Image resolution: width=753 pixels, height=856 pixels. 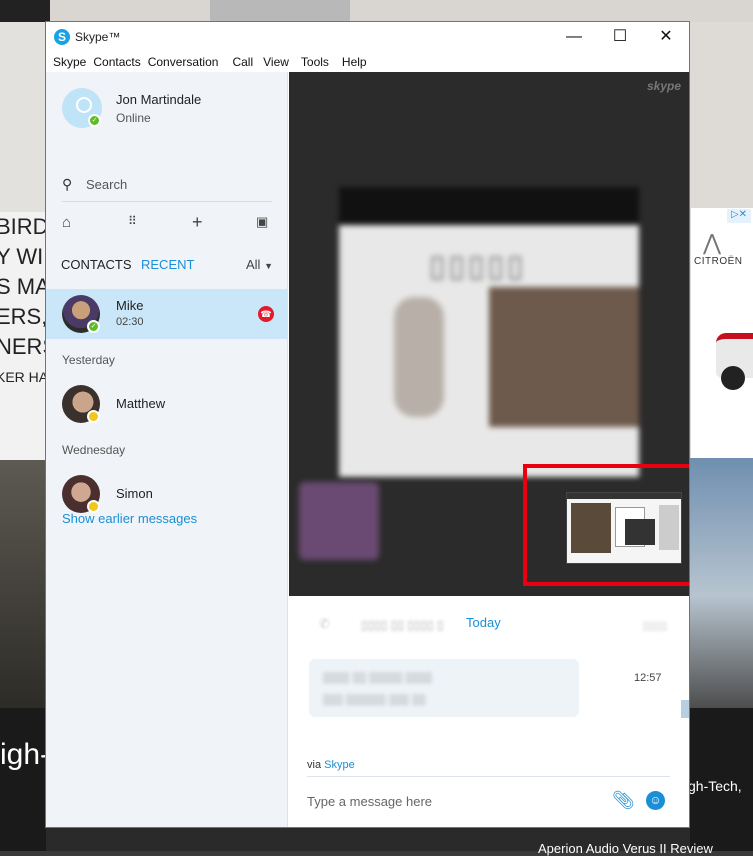 What do you see at coordinates (167, 404) in the screenshot?
I see `contact-item-matthew: Matthew` at bounding box center [167, 404].